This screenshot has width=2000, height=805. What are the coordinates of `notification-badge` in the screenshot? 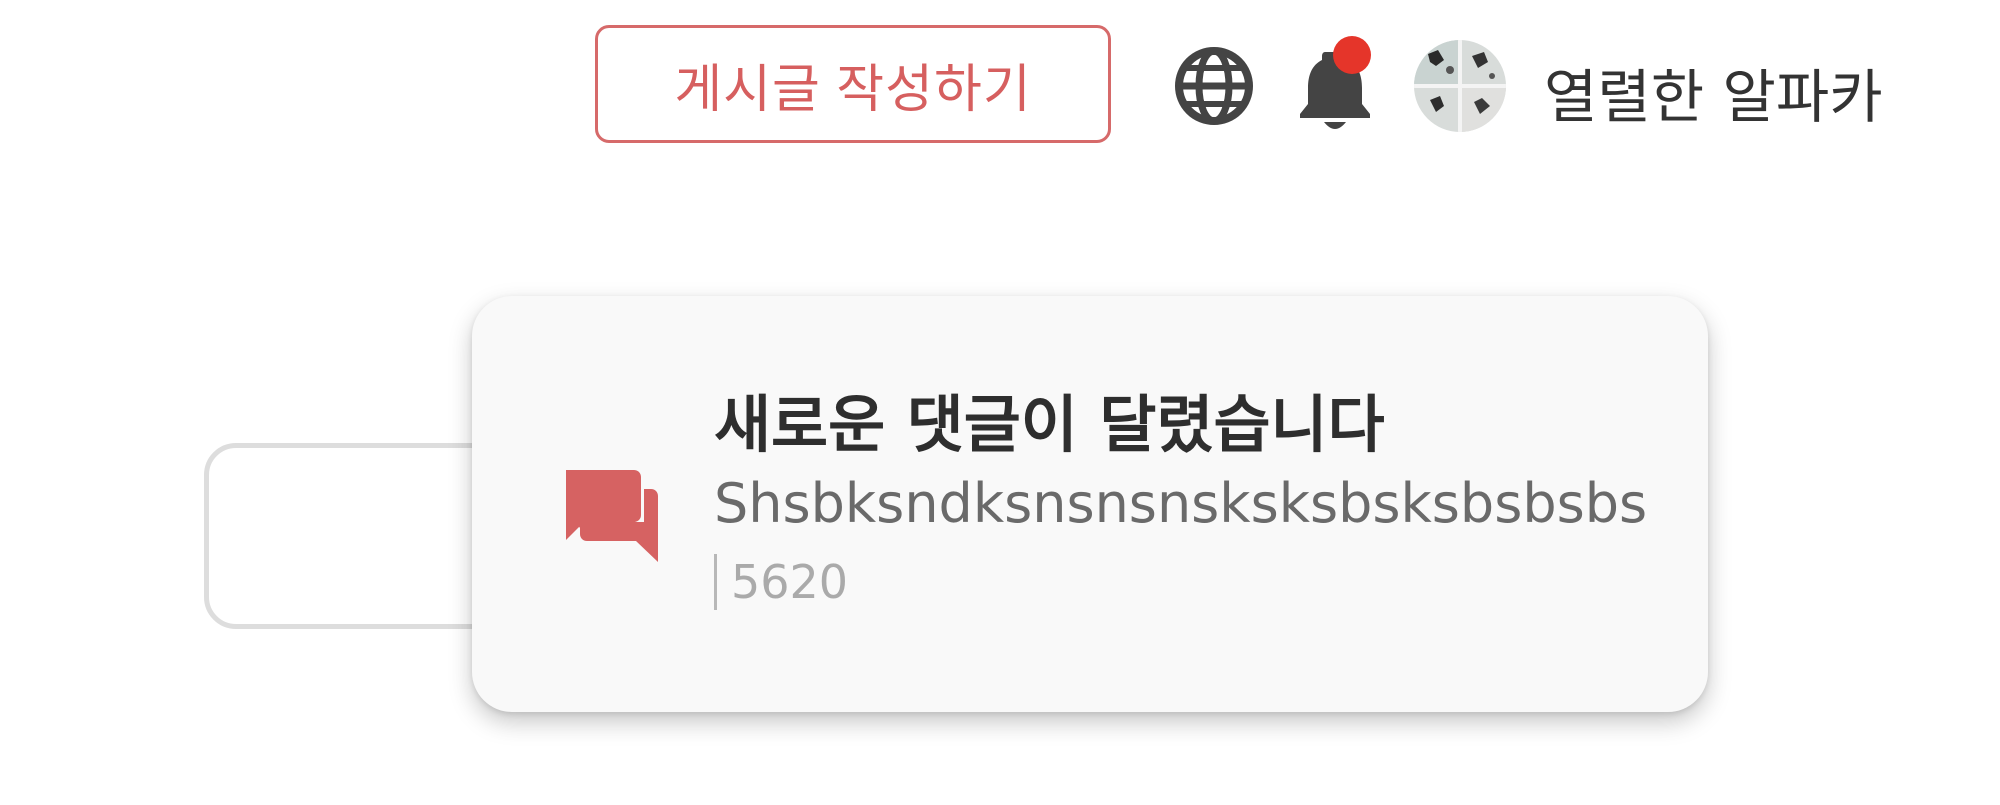 It's located at (1352, 55).